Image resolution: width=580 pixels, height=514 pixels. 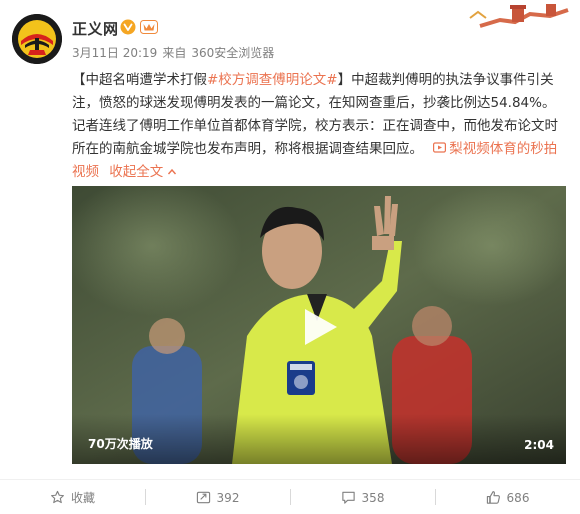 I want to click on comment-icon, so click(x=348, y=497).